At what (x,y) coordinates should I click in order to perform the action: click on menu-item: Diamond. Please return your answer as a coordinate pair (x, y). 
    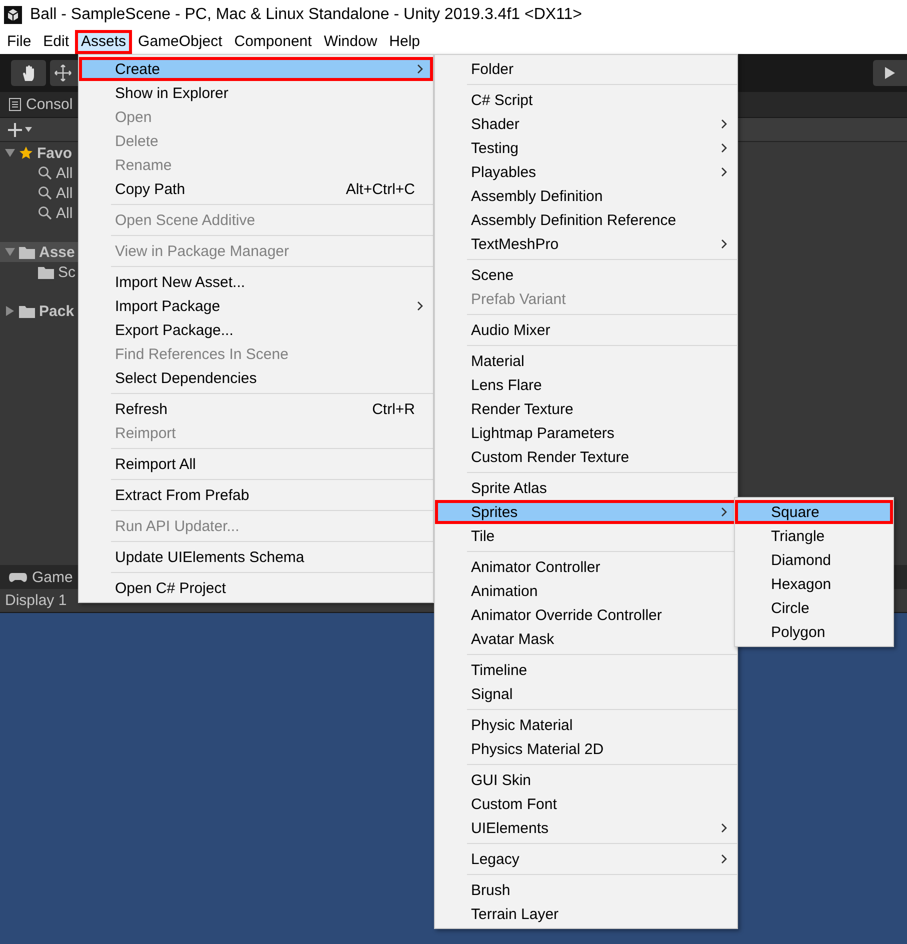
    Looking at the image, I should click on (814, 560).